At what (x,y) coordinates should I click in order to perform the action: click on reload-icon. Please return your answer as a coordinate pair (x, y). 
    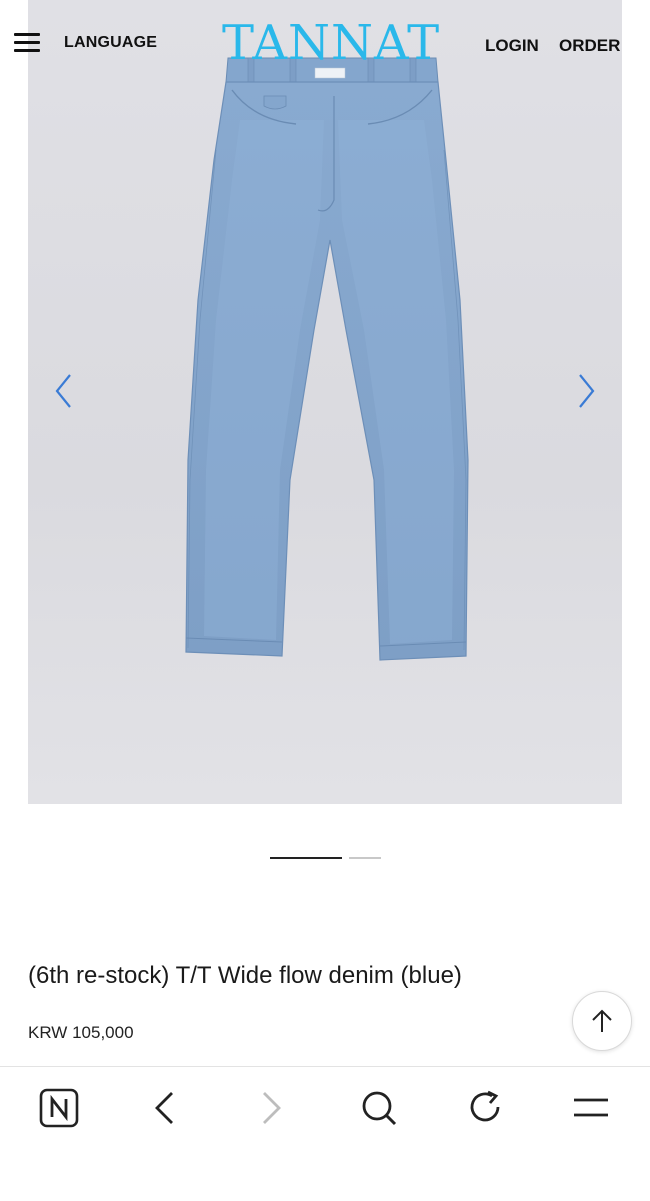
    Looking at the image, I should click on (485, 1106).